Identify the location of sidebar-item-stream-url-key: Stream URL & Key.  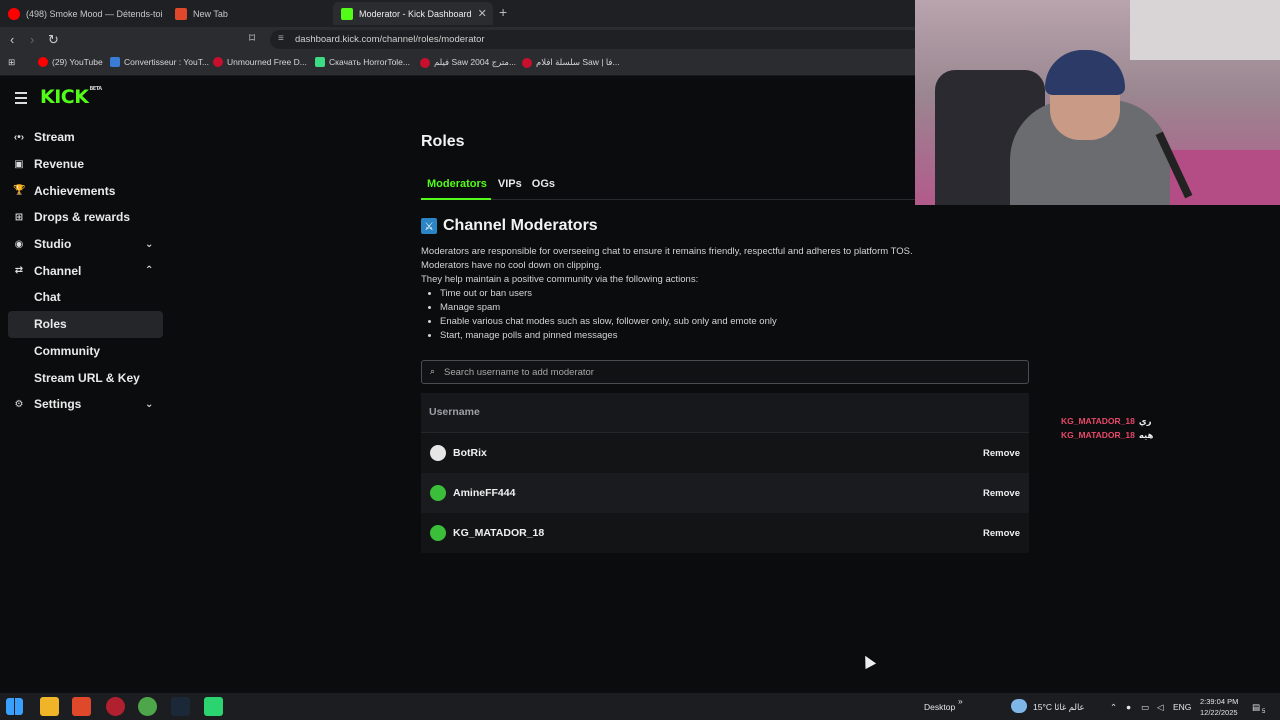
(85, 377).